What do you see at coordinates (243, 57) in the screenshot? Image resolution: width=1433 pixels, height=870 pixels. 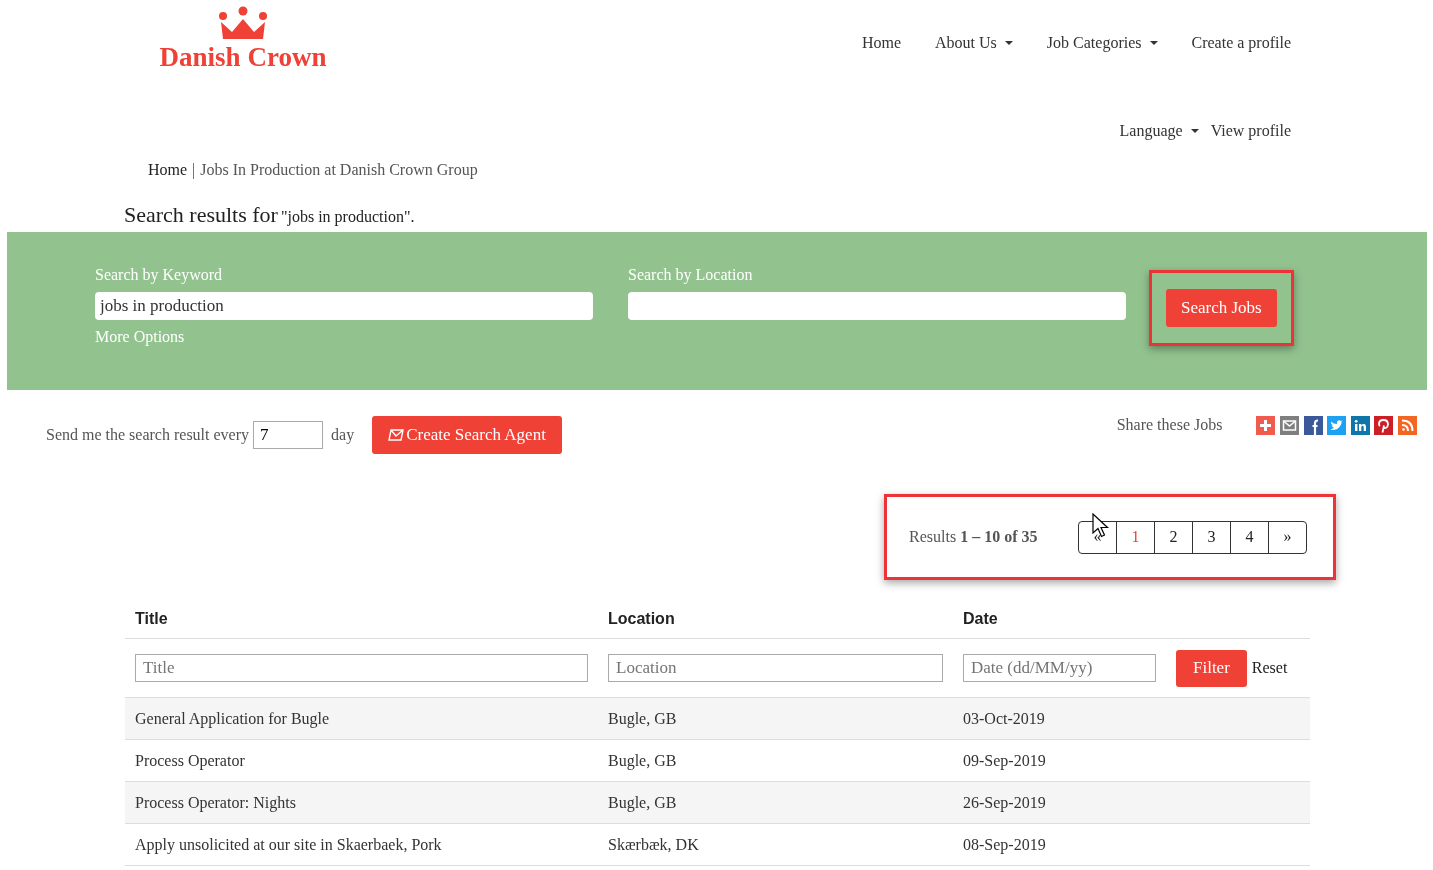 I see `logo-wordmark: Danish Crown` at bounding box center [243, 57].